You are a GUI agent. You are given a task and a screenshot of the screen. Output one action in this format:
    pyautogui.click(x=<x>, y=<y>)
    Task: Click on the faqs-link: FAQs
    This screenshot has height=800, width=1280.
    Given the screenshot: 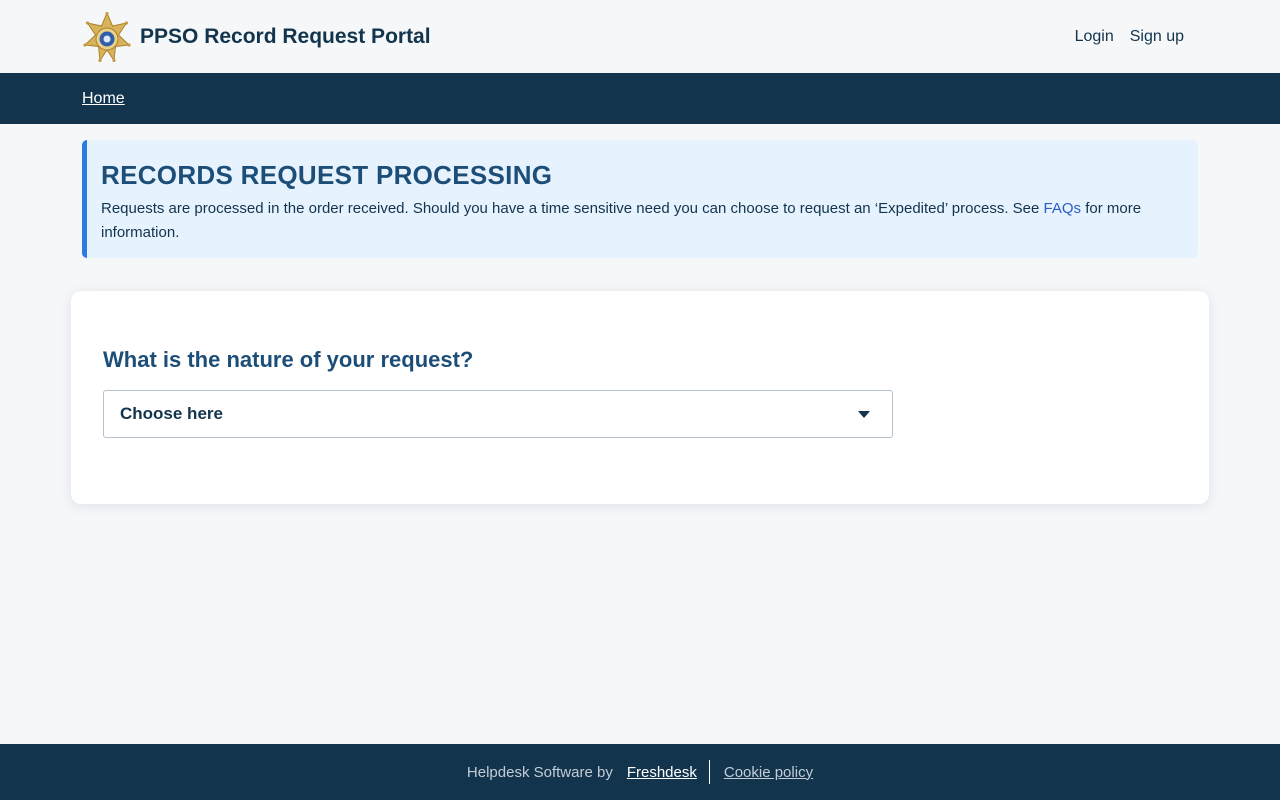 What is the action you would take?
    pyautogui.click(x=1063, y=208)
    